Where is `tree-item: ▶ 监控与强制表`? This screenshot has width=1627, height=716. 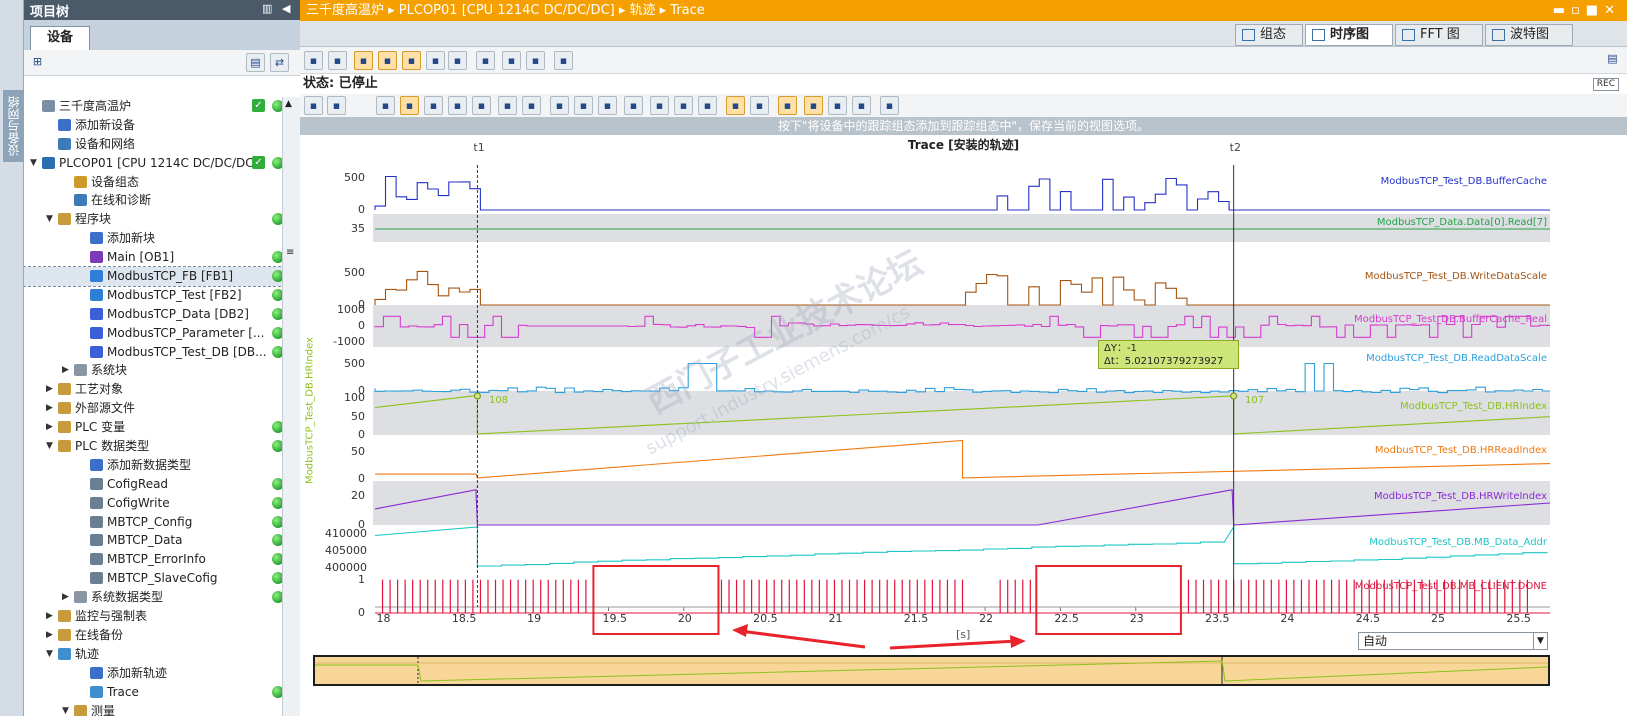 tree-item: ▶ 监控与强制表 is located at coordinates (164, 616).